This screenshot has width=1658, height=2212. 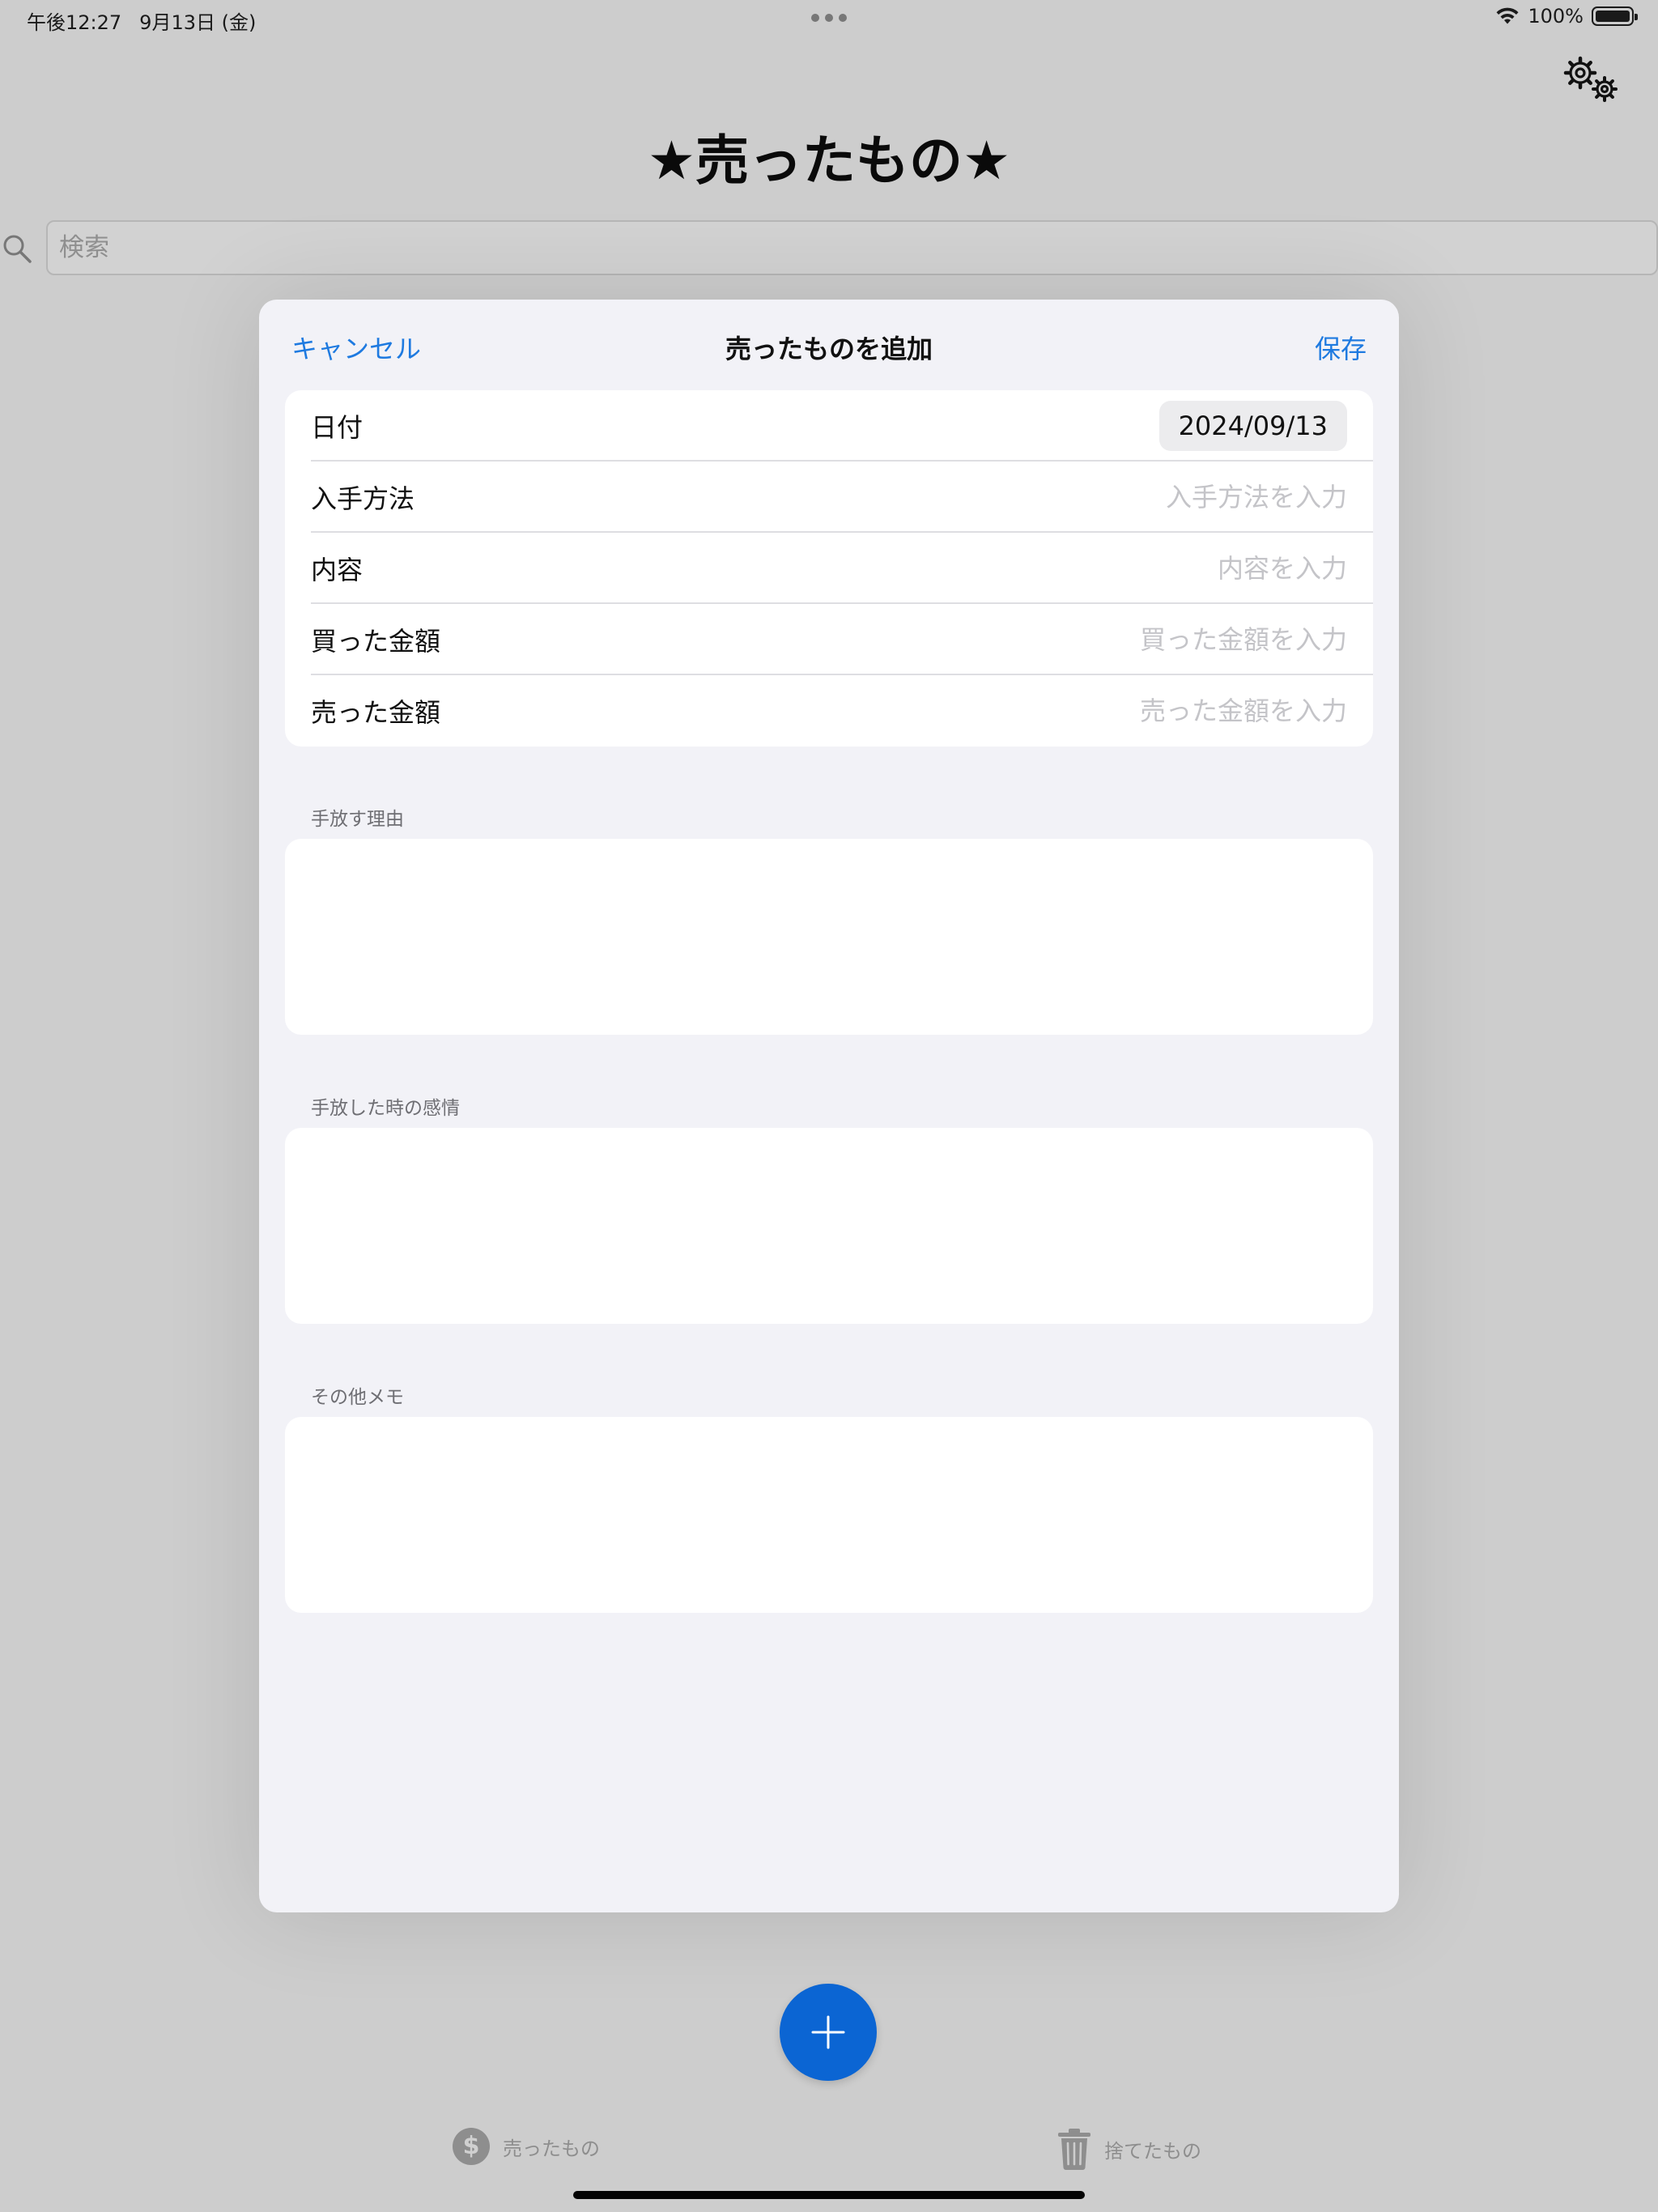 I want to click on form-row-acquisition-method: 入手方法, so click(x=829, y=497).